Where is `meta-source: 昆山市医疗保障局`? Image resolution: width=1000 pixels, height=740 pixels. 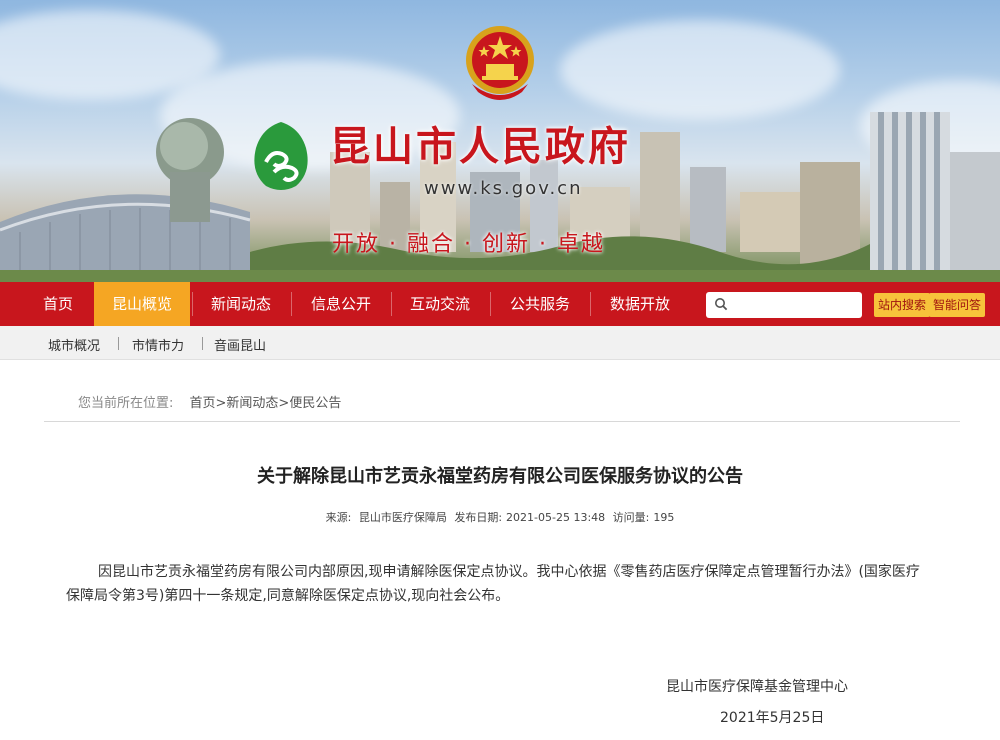 meta-source: 昆山市医疗保障局 is located at coordinates (402, 517).